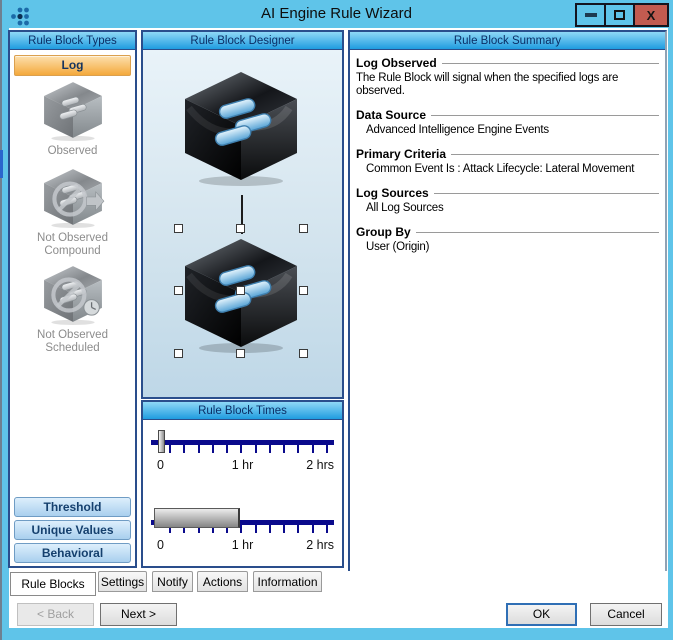  Describe the element at coordinates (336, 634) in the screenshot. I see `window-frame-bottom` at that location.